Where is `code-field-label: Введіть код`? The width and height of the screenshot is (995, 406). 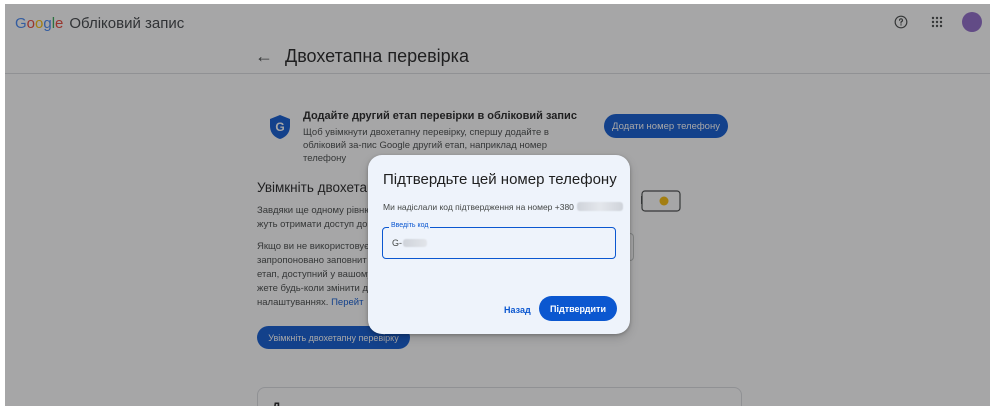 code-field-label: Введіть код is located at coordinates (410, 225).